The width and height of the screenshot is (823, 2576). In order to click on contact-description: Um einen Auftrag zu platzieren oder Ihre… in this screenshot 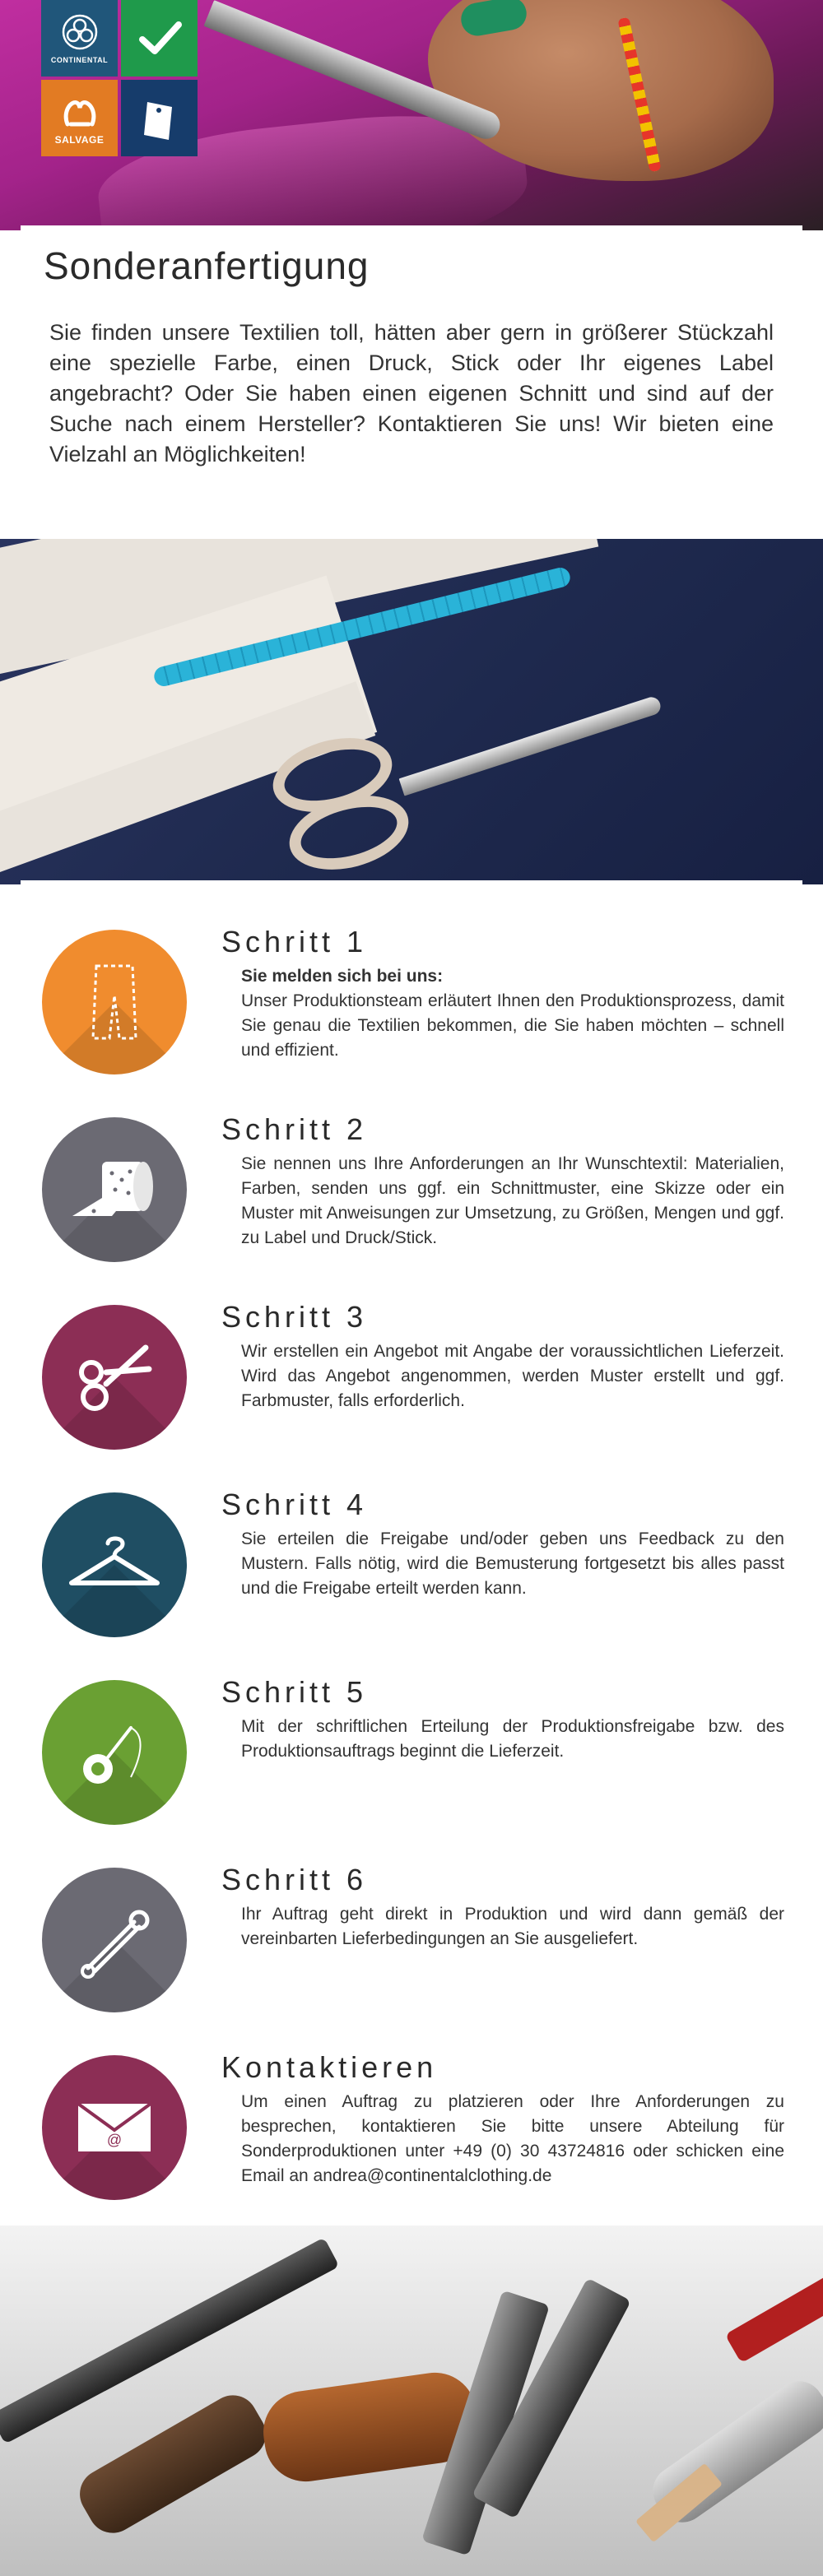, I will do `click(512, 2139)`.